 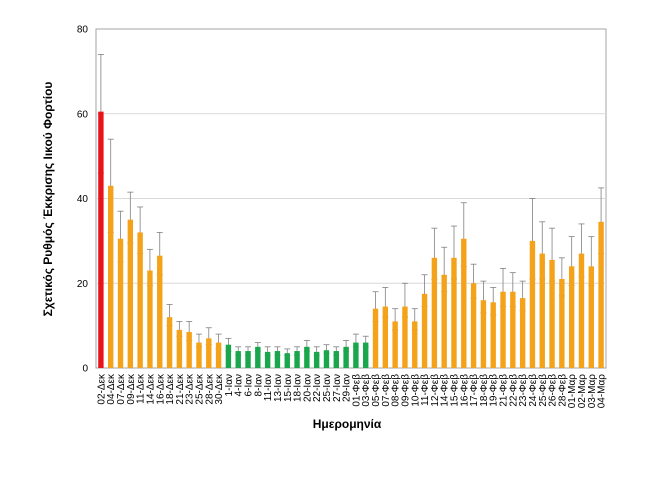 What do you see at coordinates (602, 391) in the screenshot?
I see `x-tick-label: 04-Μαρ` at bounding box center [602, 391].